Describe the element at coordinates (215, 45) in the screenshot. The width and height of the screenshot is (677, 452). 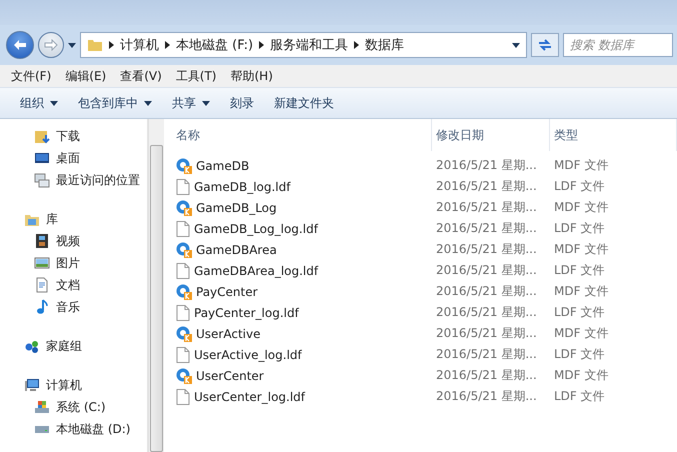
I see `breadcrumb: 本地磁盘 (F:)` at that location.